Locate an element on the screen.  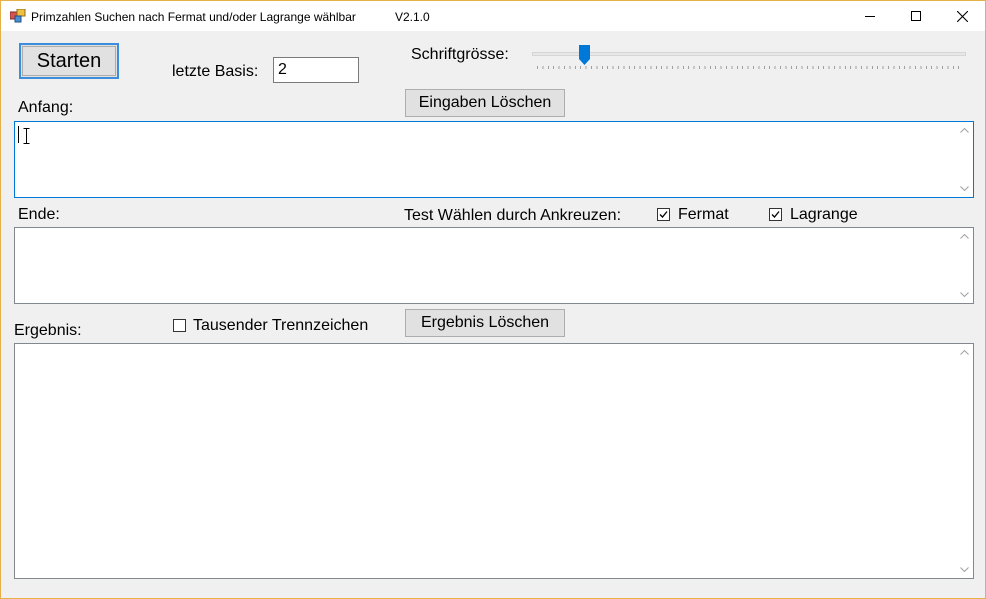
clear-result-button: Ergebnis Löschen is located at coordinates (485, 323).